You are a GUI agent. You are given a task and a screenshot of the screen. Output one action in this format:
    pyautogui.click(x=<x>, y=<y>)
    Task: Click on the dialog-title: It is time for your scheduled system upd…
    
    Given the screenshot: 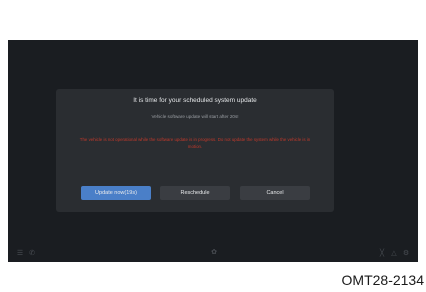 What is the action you would take?
    pyautogui.click(x=195, y=100)
    